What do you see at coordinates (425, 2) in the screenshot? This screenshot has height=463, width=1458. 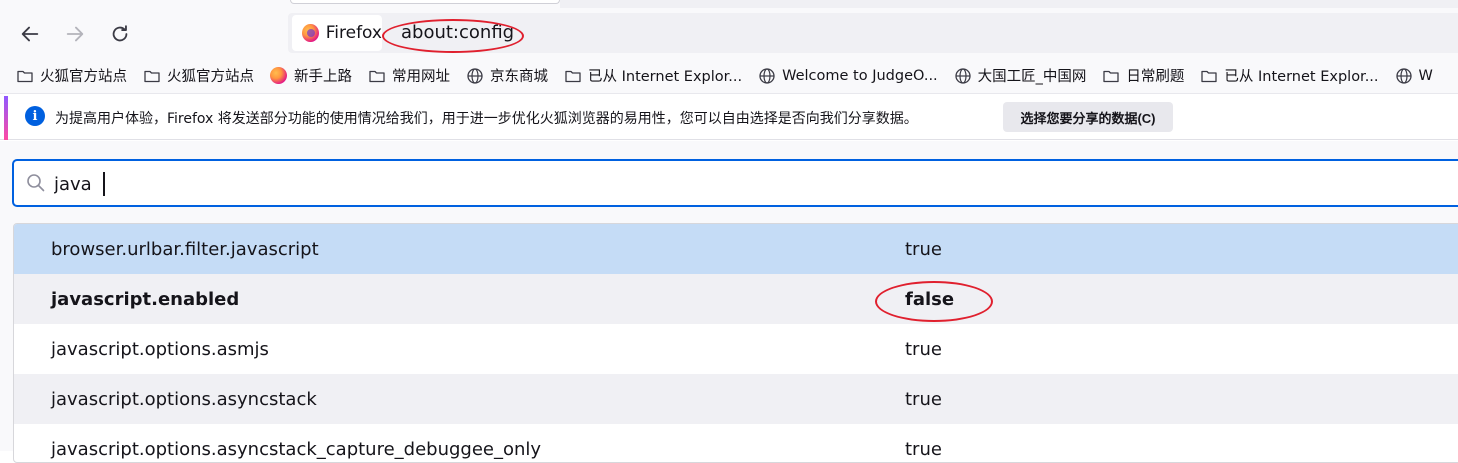 I see `active-tab-edge` at bounding box center [425, 2].